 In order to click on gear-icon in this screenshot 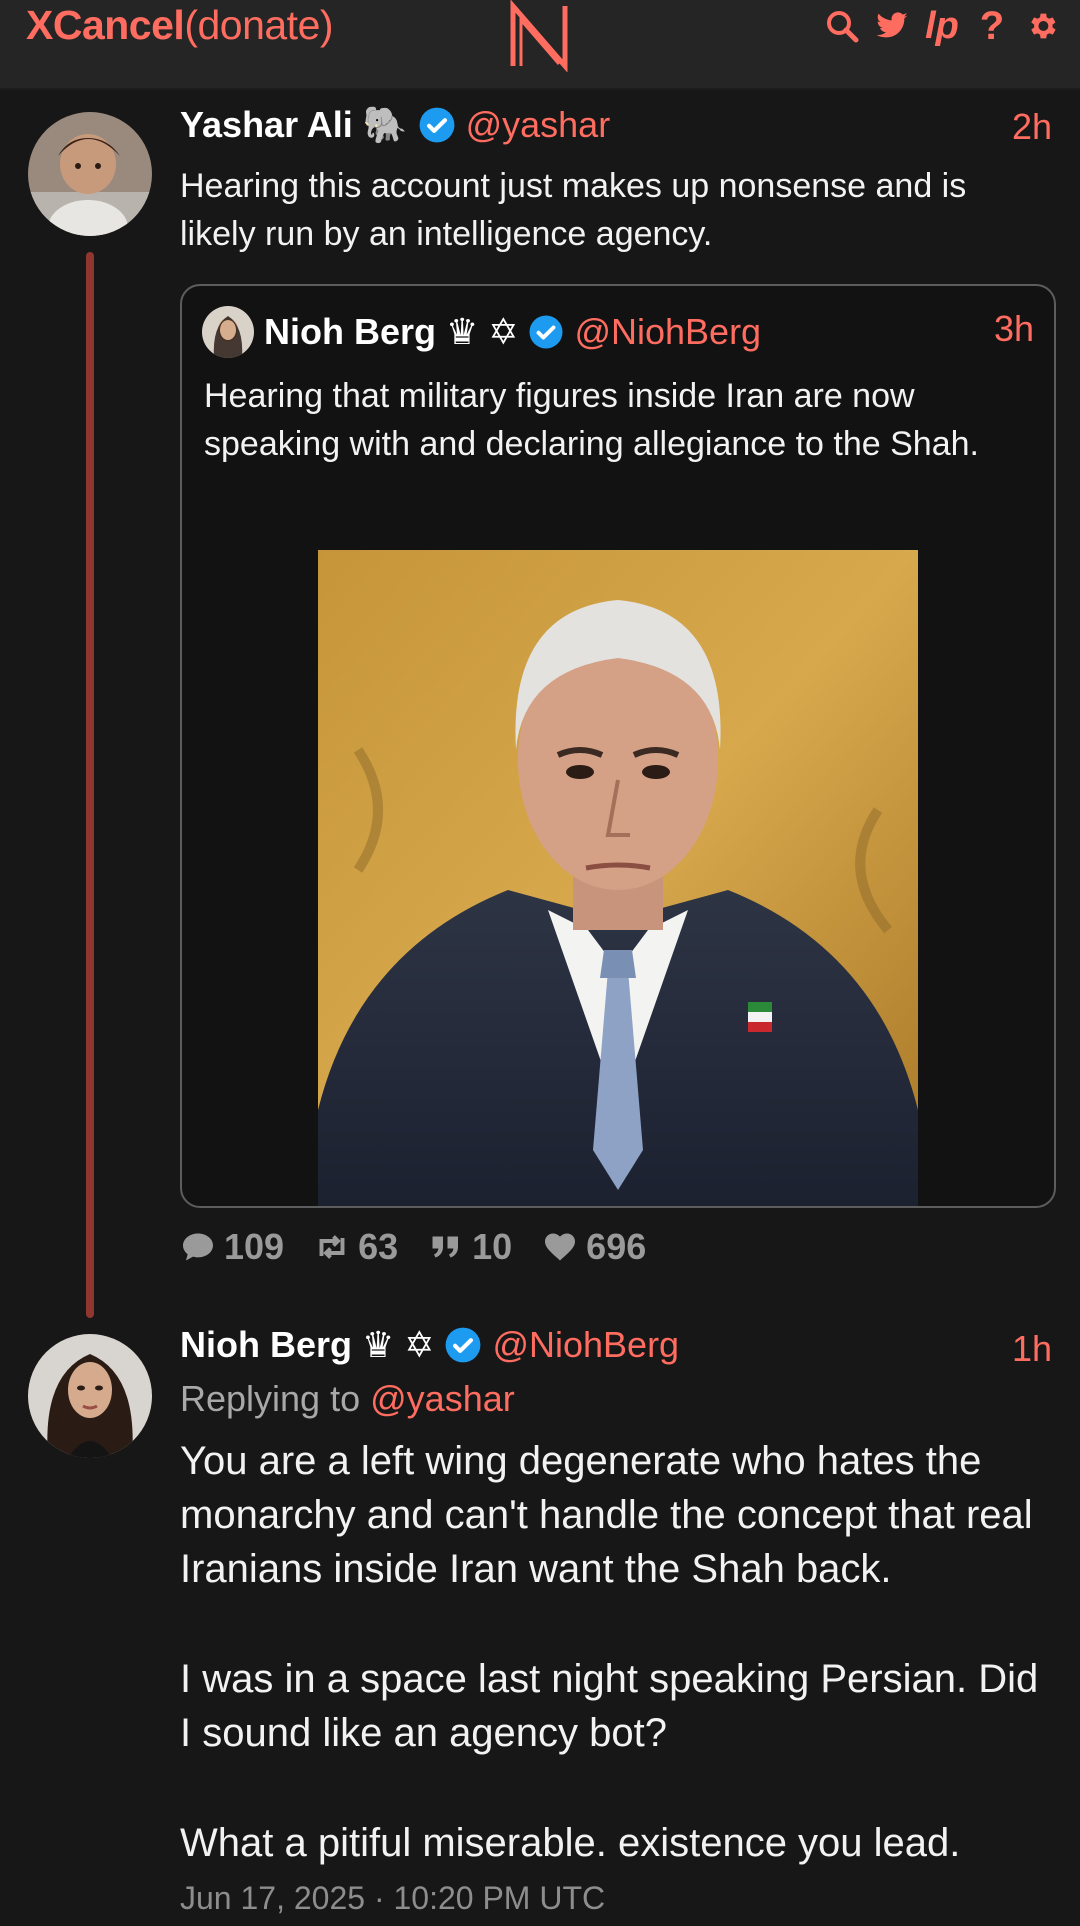, I will do `click(1042, 26)`.